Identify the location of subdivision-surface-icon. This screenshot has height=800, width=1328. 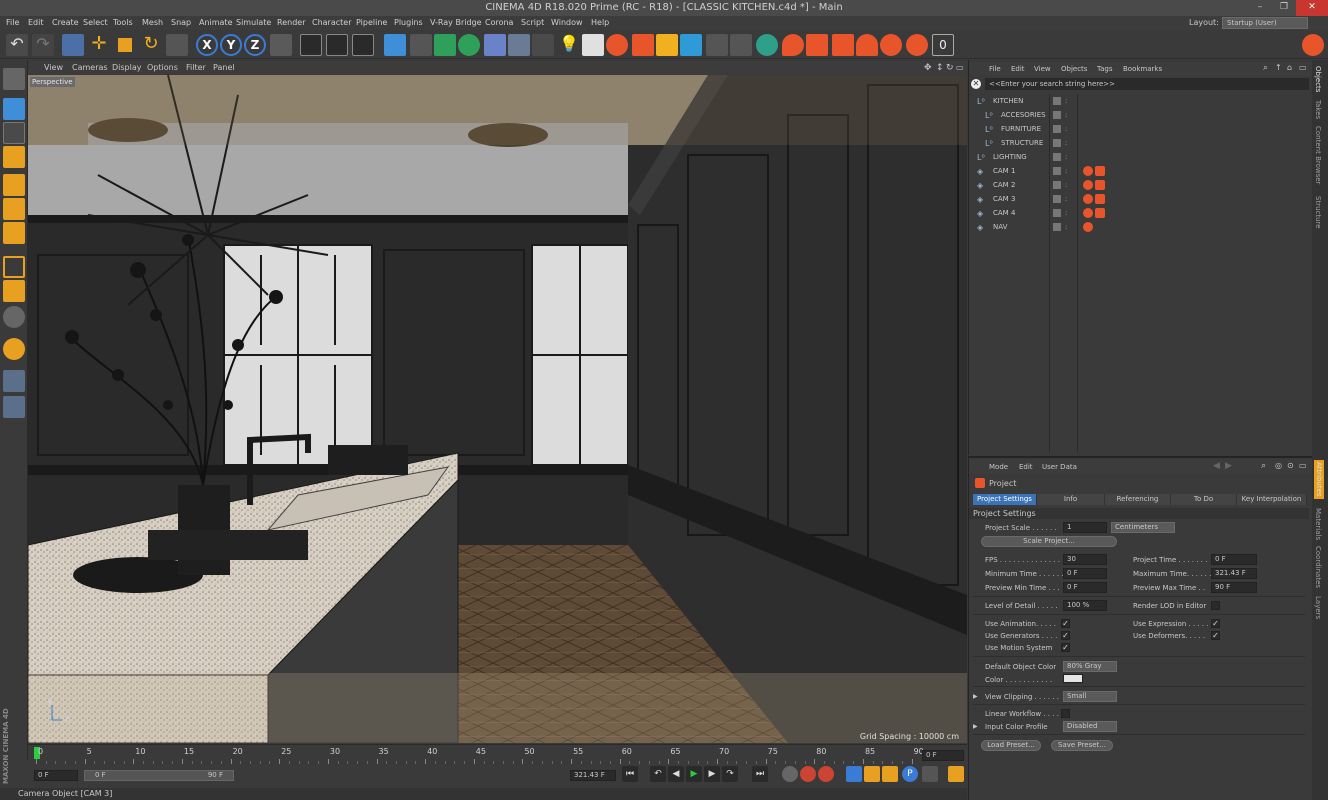
(445, 45).